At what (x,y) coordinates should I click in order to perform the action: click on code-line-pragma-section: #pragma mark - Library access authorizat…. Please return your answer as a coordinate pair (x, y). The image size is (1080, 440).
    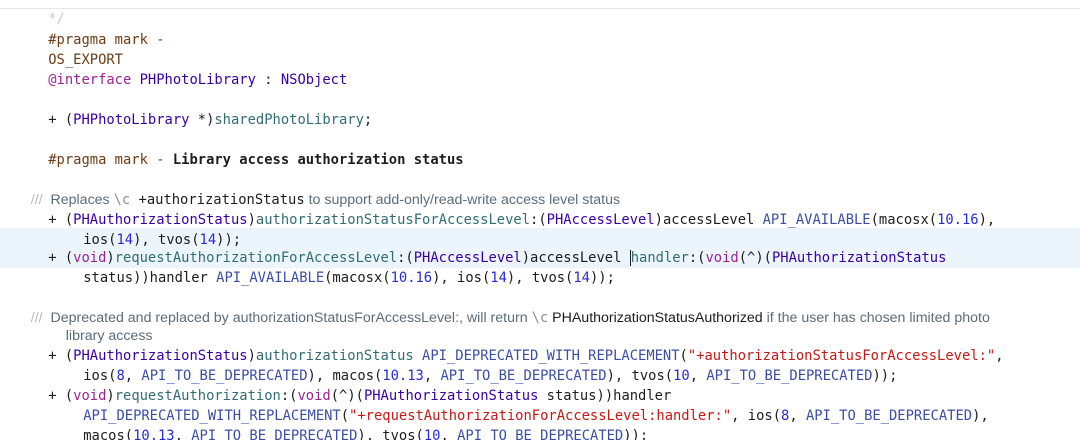
    Looking at the image, I should click on (540, 149).